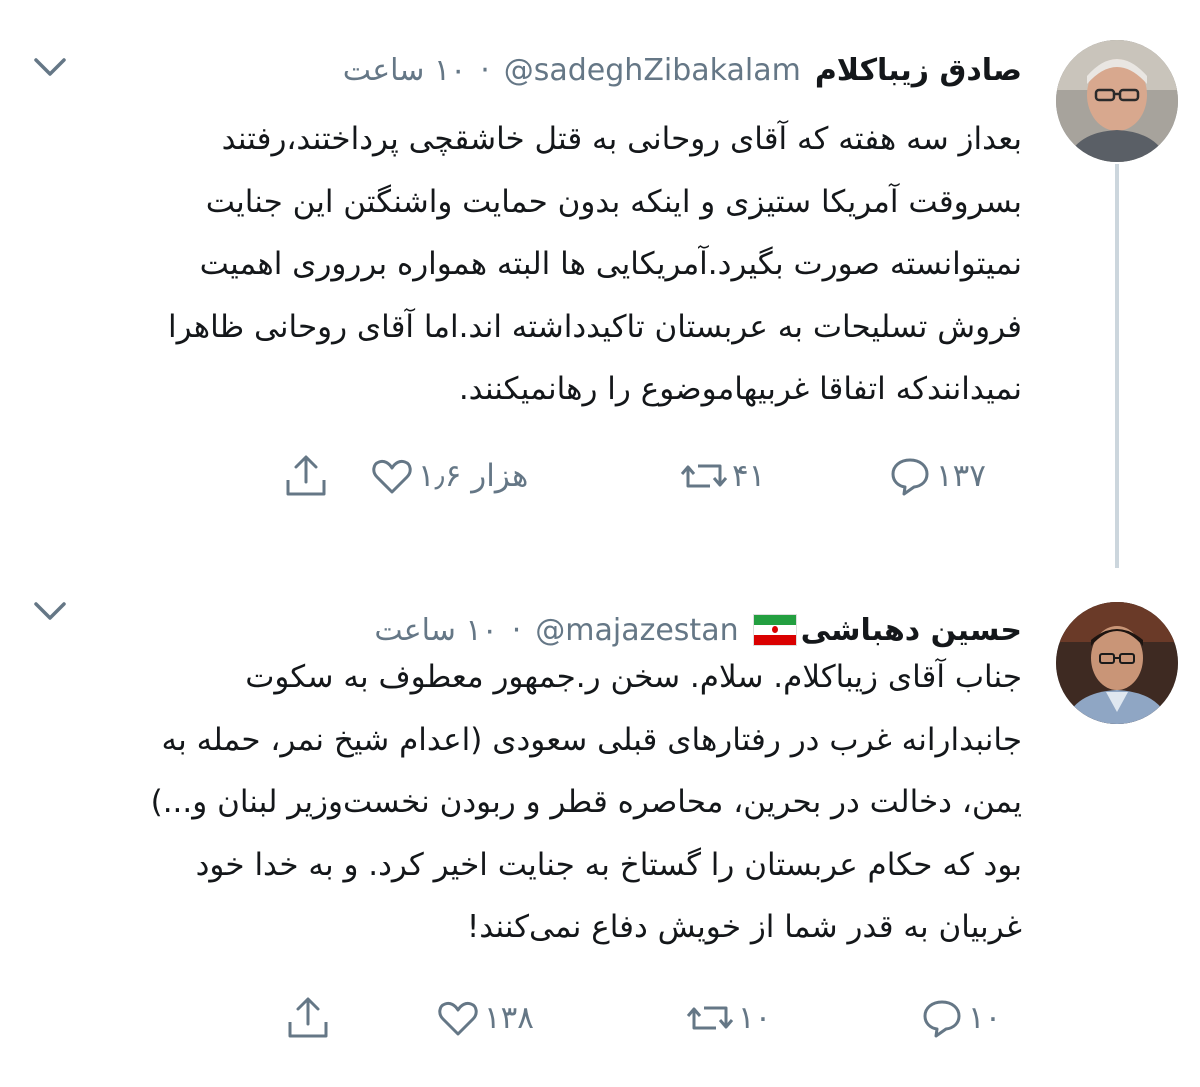 This screenshot has width=1200, height=1087. What do you see at coordinates (1117, 366) in the screenshot?
I see `thread-connector-line` at bounding box center [1117, 366].